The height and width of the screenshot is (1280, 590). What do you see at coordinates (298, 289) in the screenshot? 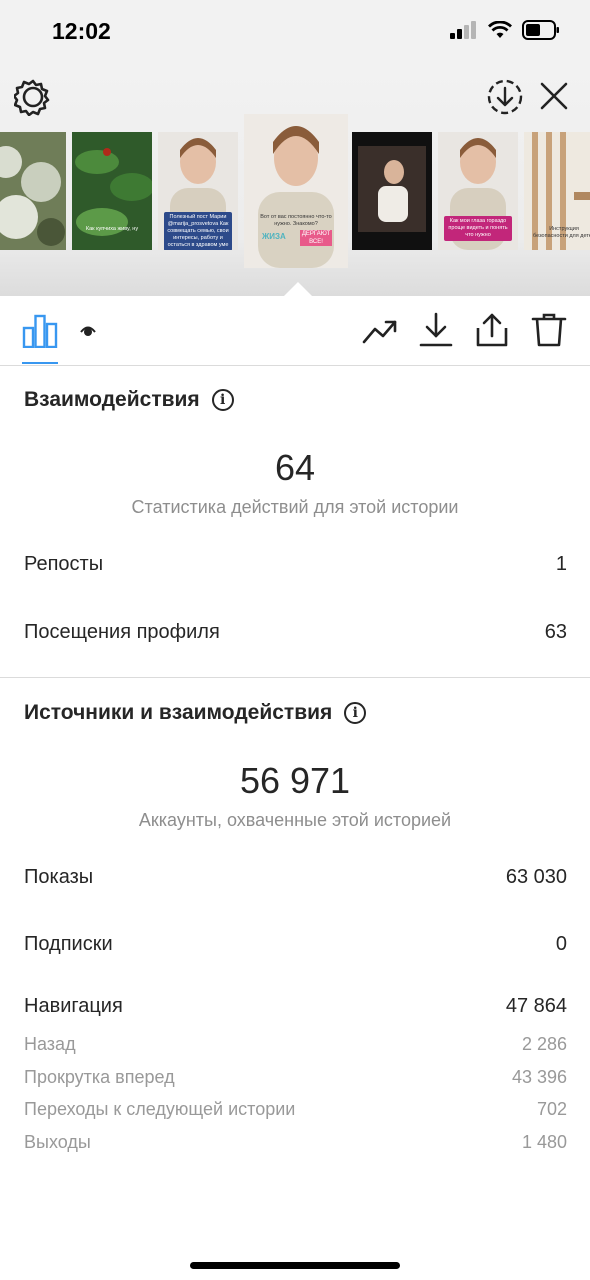
I see `selected-story-pointer` at bounding box center [298, 289].